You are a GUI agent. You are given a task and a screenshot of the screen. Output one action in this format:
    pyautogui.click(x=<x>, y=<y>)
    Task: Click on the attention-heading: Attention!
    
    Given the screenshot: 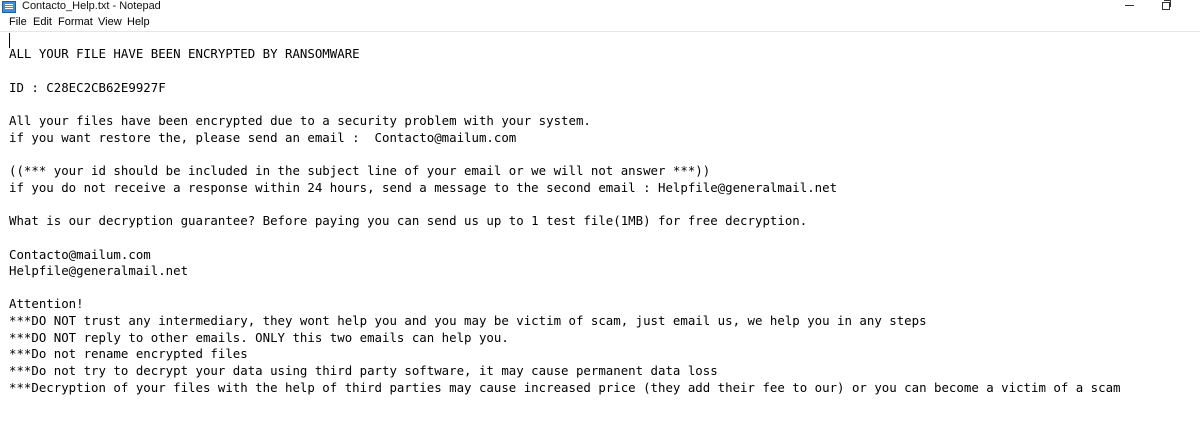 What is the action you would take?
    pyautogui.click(x=46, y=303)
    